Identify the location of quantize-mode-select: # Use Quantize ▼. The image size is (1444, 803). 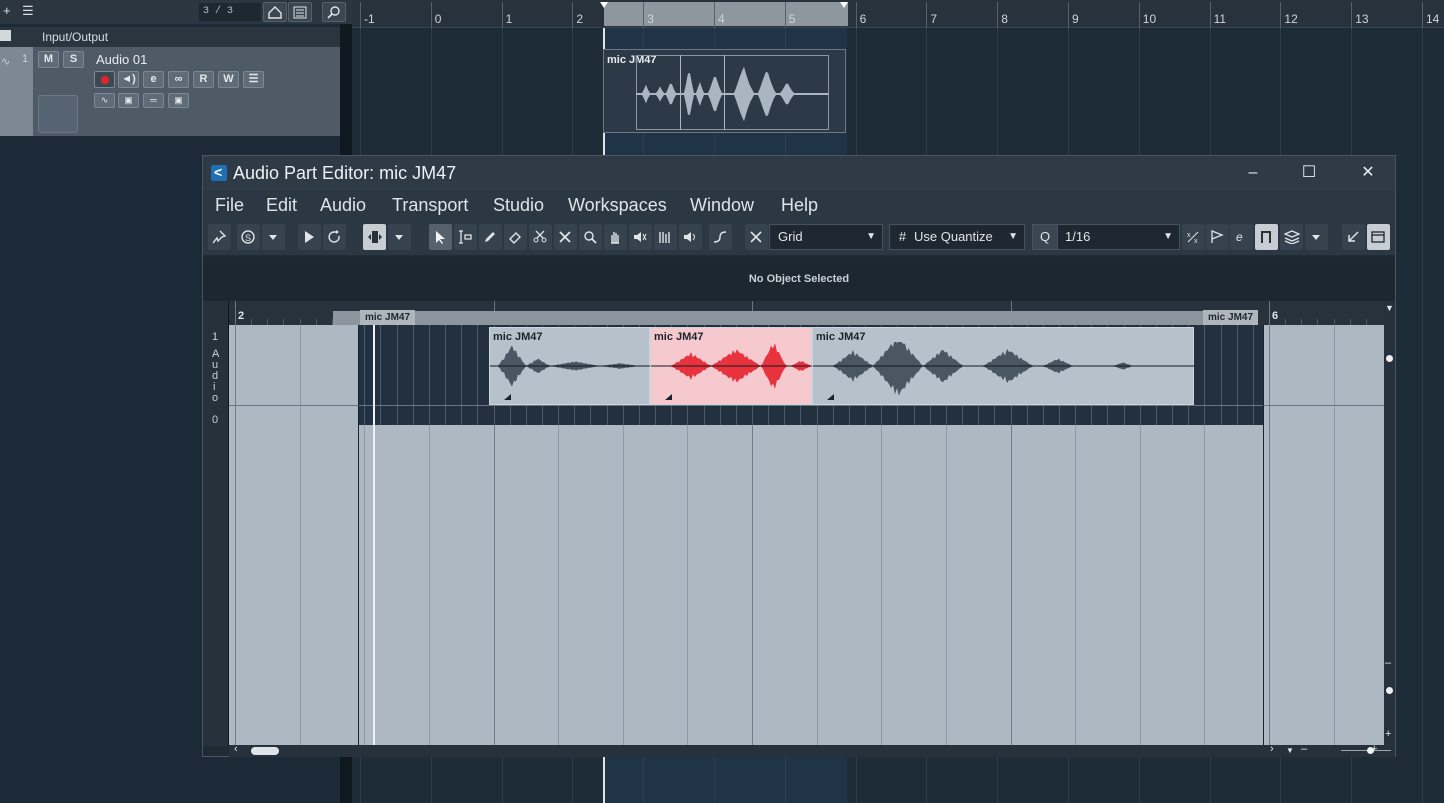
(957, 237).